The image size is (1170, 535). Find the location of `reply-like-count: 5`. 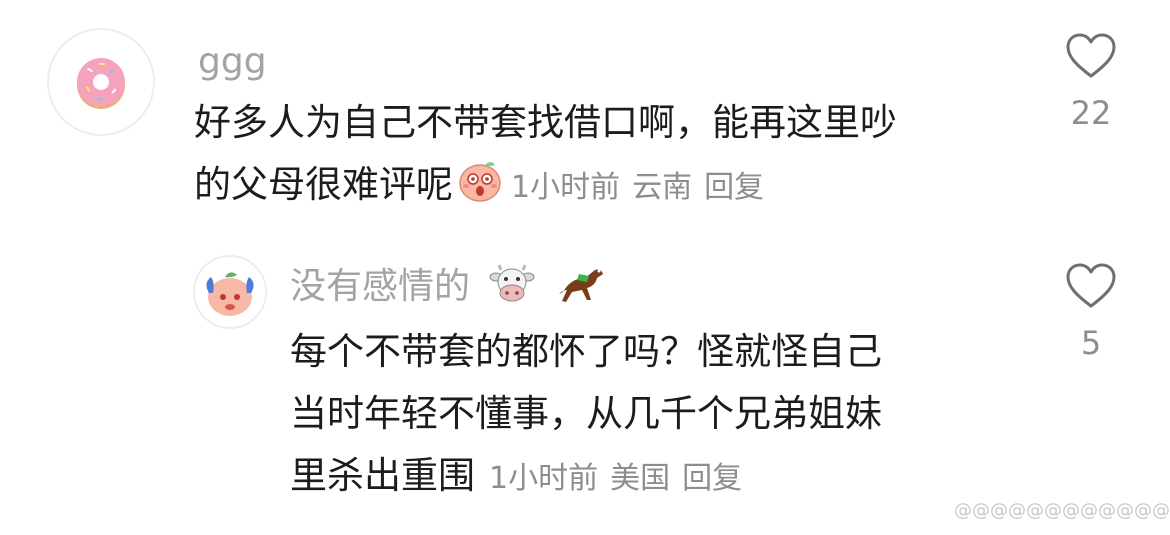

reply-like-count: 5 is located at coordinates (1091, 343).